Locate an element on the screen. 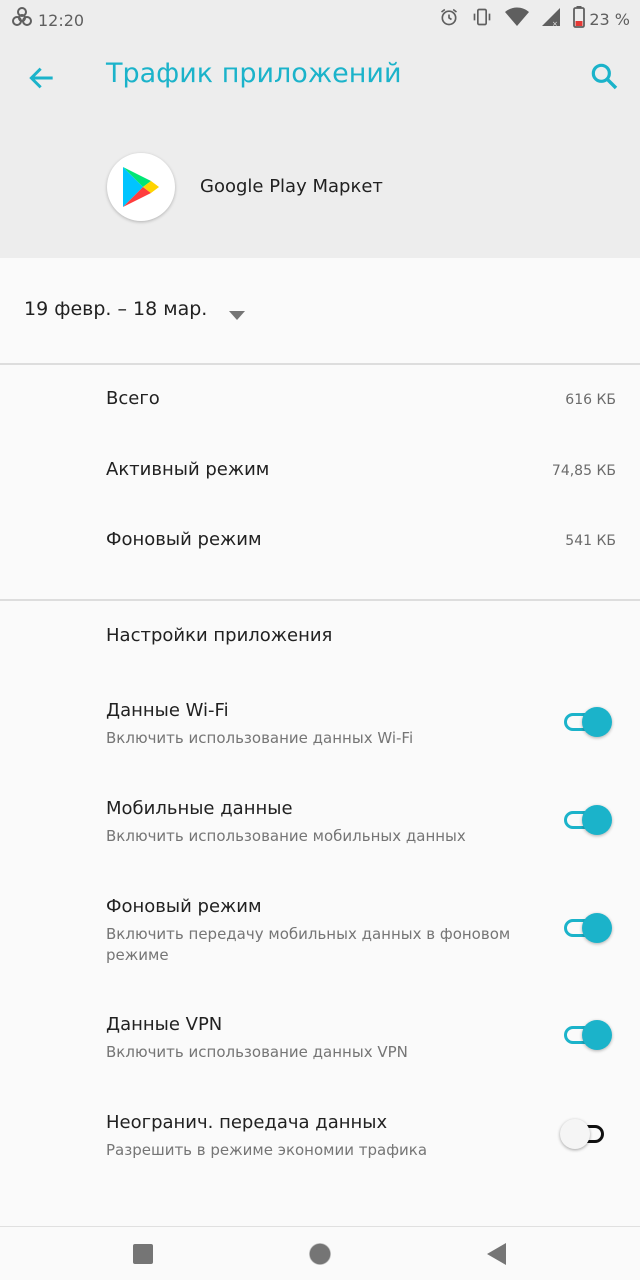  usage-value: 616 КБ is located at coordinates (590, 400).